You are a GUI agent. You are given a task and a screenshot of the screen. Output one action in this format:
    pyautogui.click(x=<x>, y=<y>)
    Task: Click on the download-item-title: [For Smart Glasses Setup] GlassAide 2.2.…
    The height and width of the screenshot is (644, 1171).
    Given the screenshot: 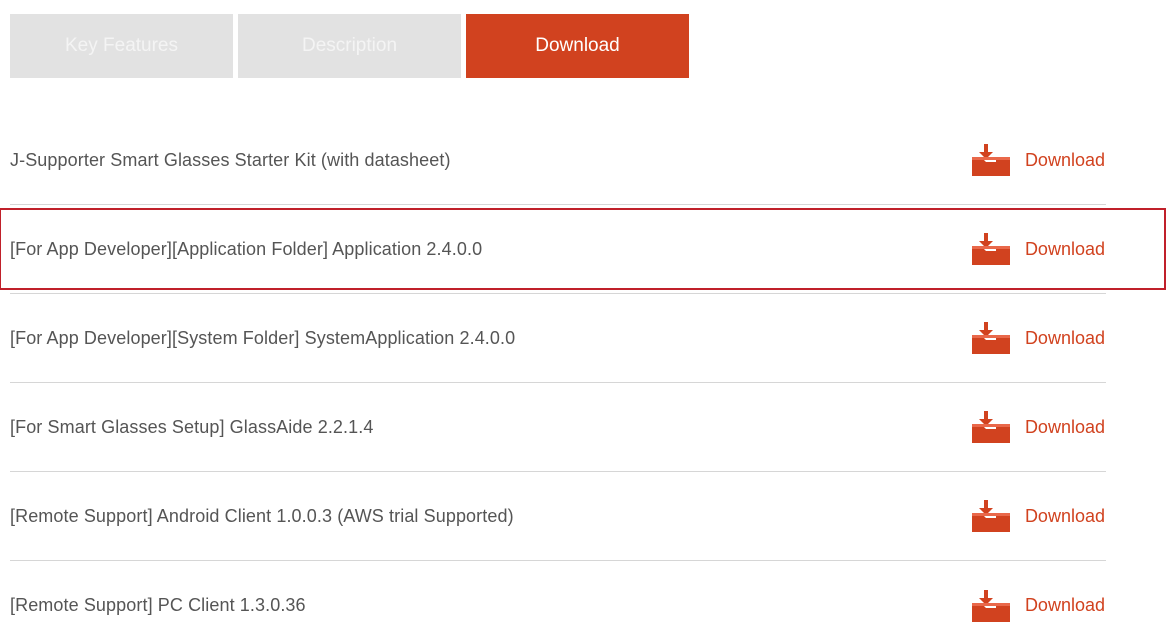 What is the action you would take?
    pyautogui.click(x=192, y=426)
    